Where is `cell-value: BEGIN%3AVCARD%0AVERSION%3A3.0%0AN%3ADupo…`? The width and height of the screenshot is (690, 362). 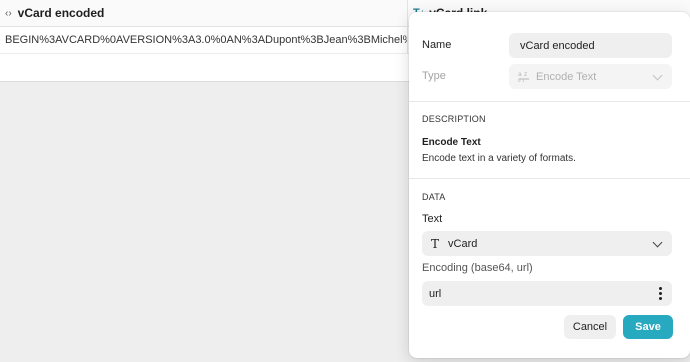
cell-value: BEGIN%3AVCARD%0AVERSION%3A3.0%0AN%3ADupo… is located at coordinates (206, 40).